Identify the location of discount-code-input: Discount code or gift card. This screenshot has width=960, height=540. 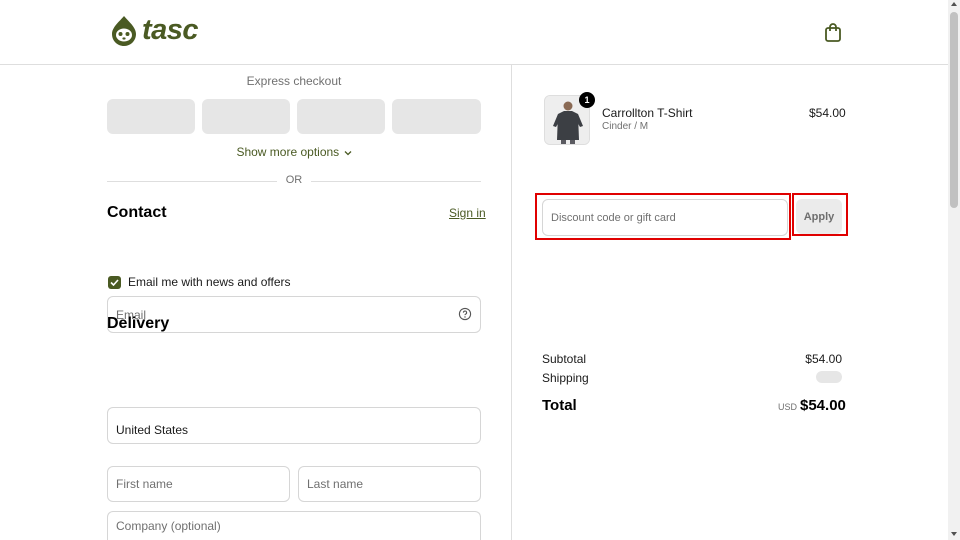
(665, 217).